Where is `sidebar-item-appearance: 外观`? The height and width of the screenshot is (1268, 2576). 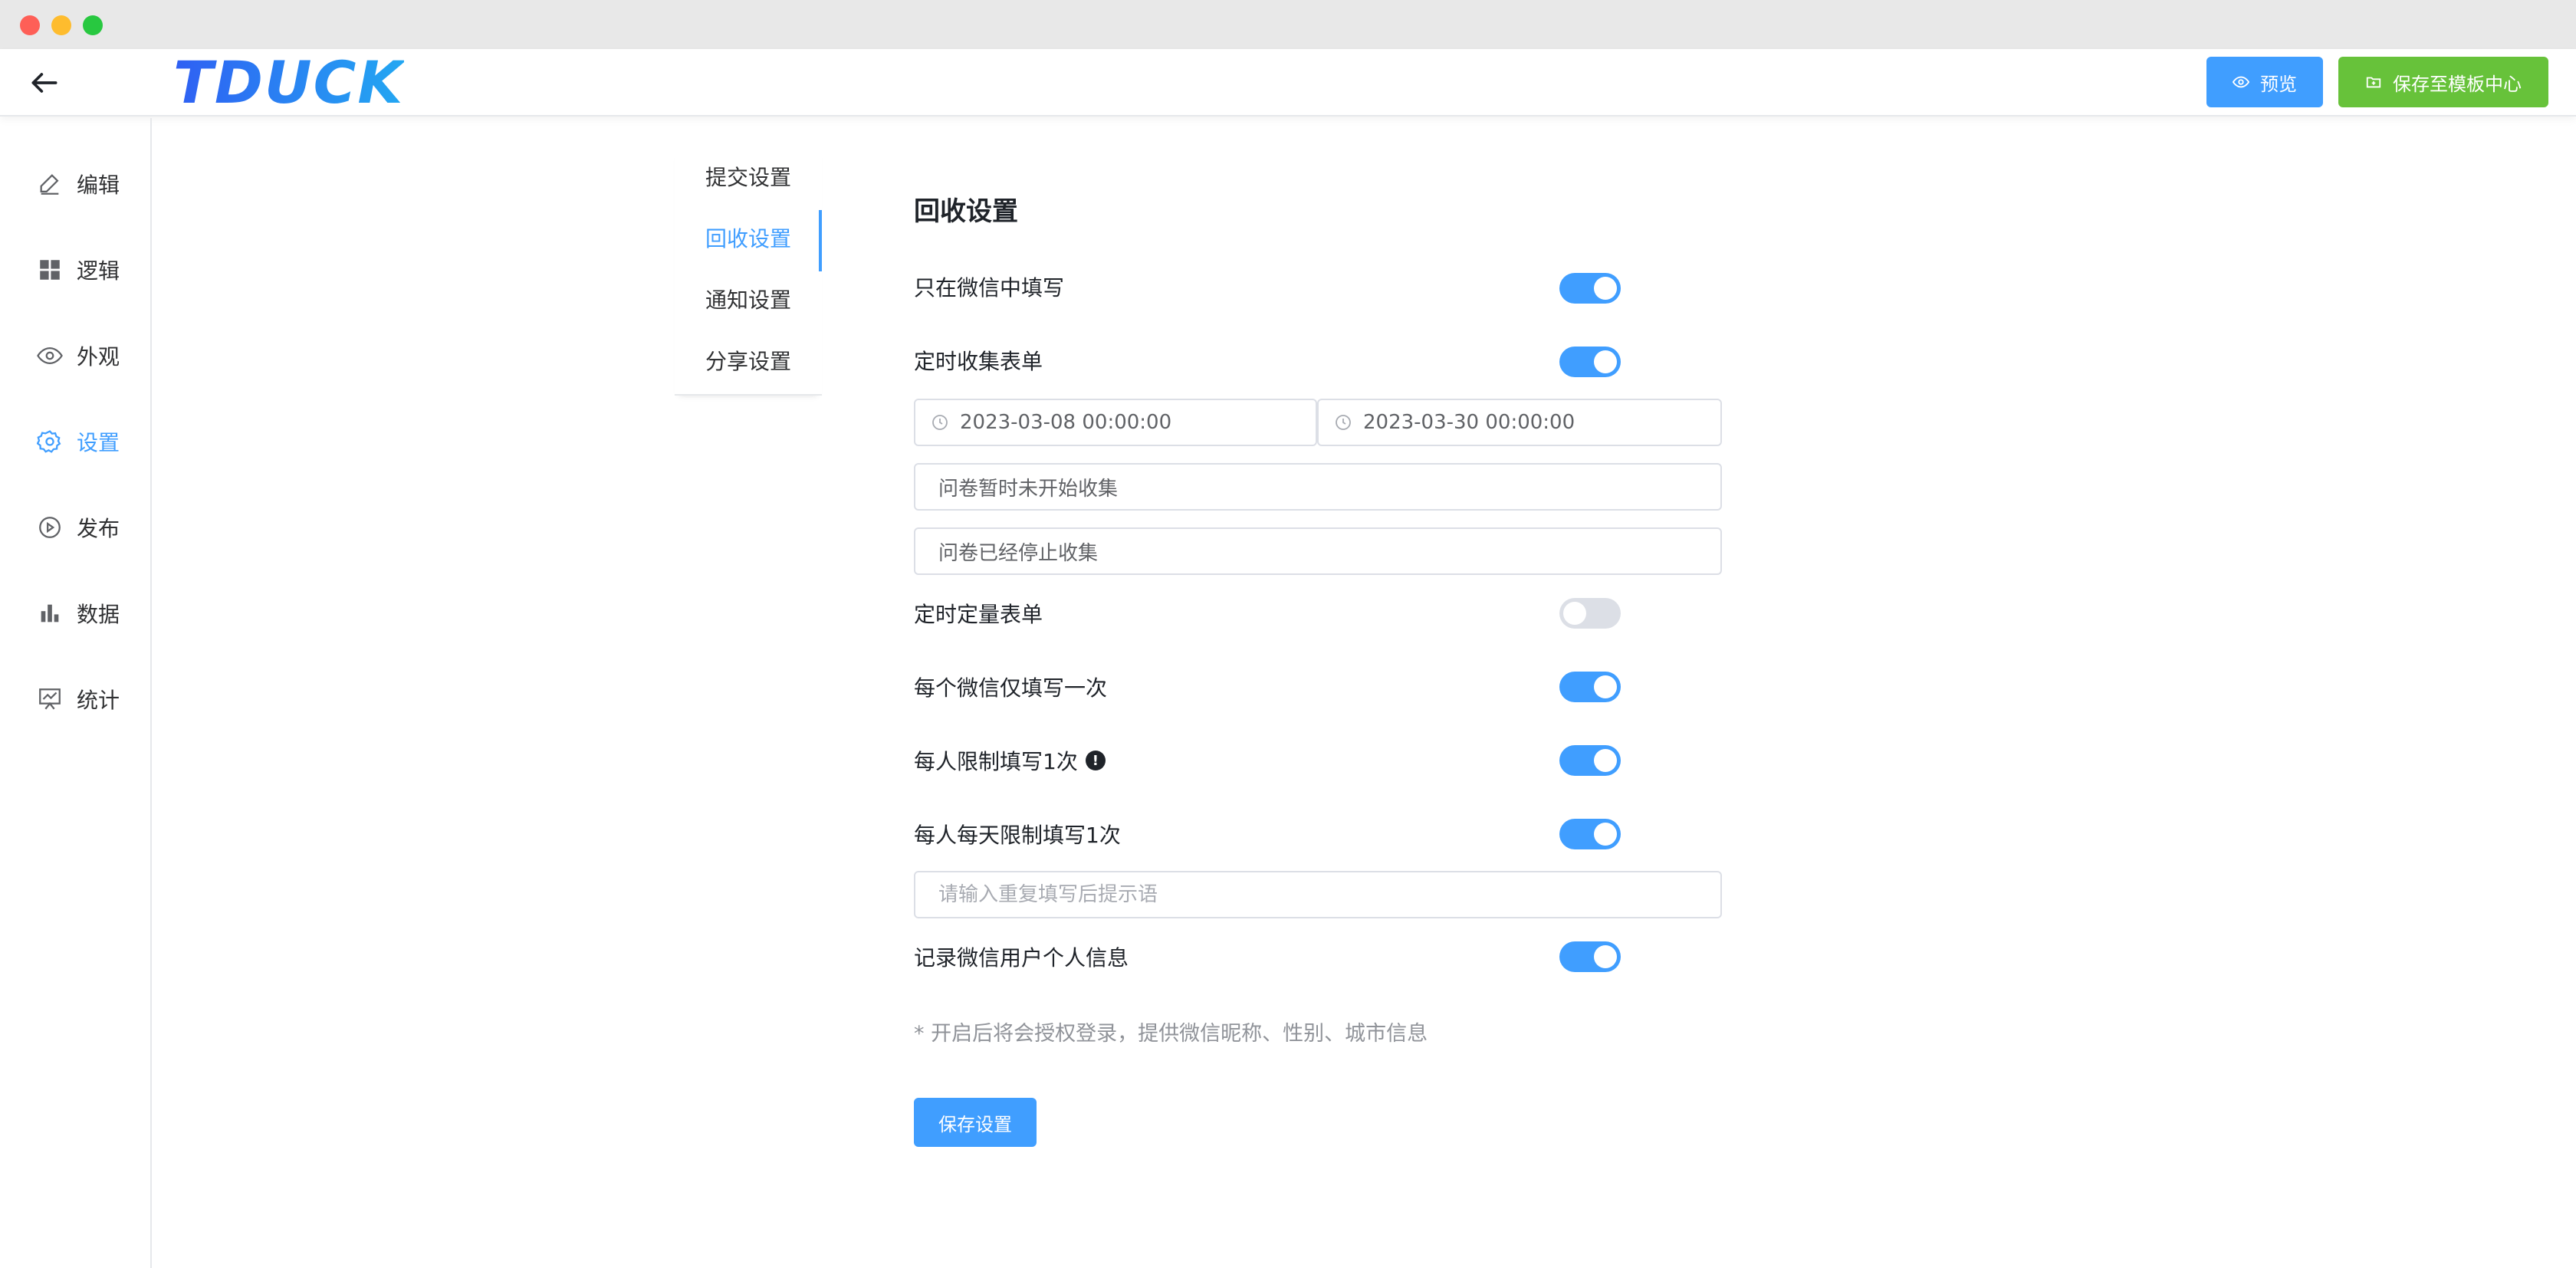
sidebar-item-appearance: 外观 is located at coordinates (79, 355).